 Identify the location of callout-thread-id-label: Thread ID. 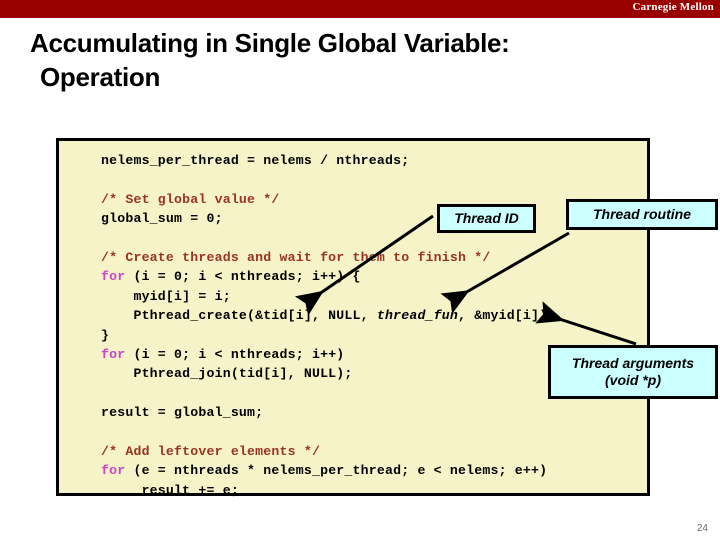
(486, 218).